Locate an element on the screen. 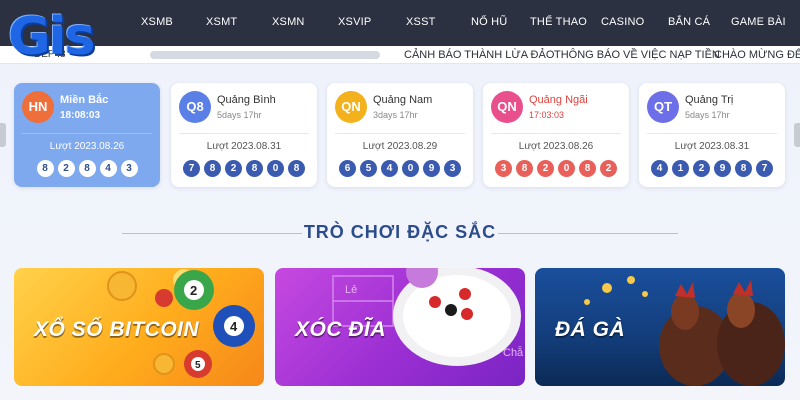 The height and width of the screenshot is (400, 800). notice-item-welcome: CHÀO MỪNG ĐẾ is located at coordinates (757, 55).